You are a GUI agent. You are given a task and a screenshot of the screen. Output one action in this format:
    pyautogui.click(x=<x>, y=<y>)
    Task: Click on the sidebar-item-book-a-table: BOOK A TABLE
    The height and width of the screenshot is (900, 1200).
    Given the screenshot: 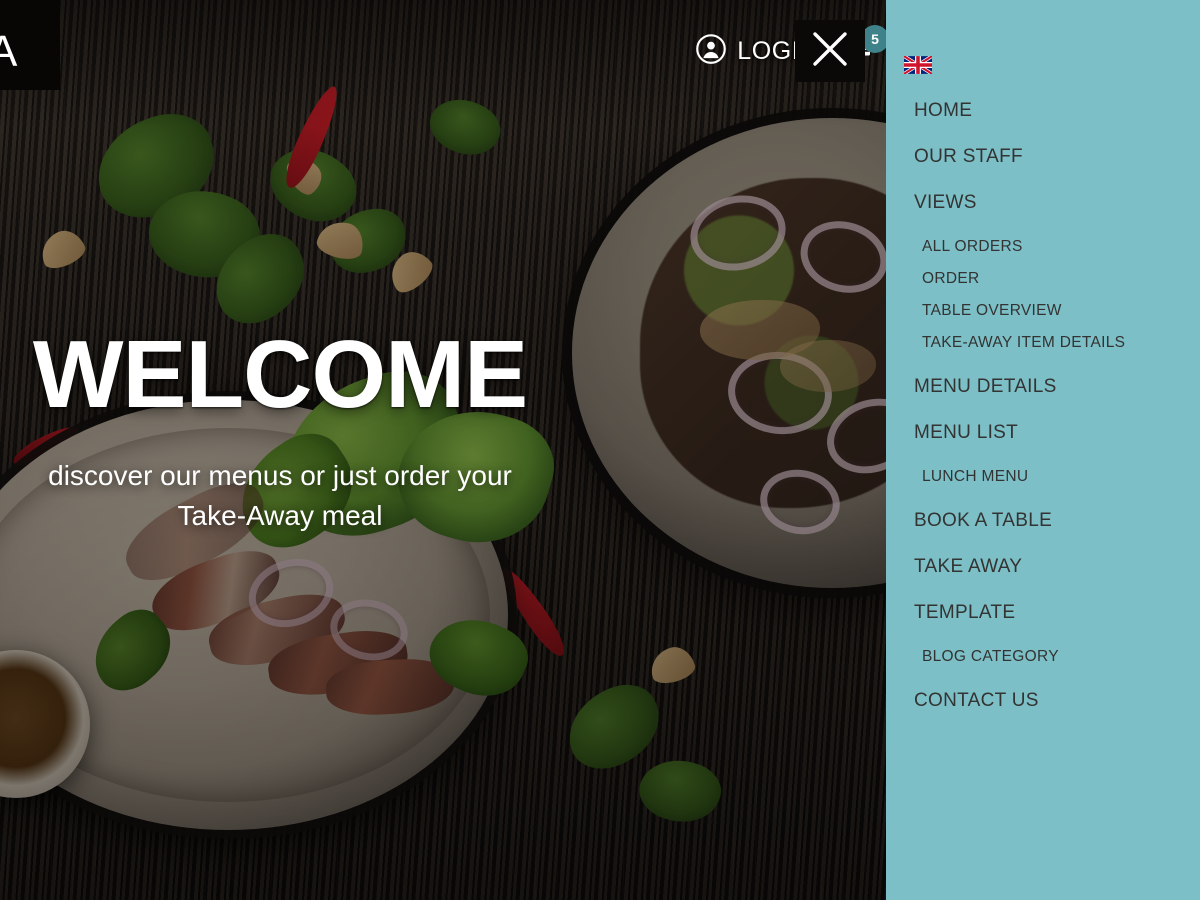 What is the action you would take?
    pyautogui.click(x=1053, y=521)
    